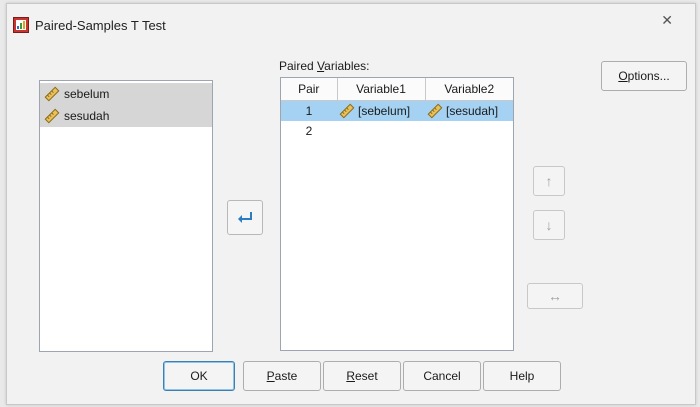 The height and width of the screenshot is (407, 700). What do you see at coordinates (309, 110) in the screenshot?
I see `pair-number: 1` at bounding box center [309, 110].